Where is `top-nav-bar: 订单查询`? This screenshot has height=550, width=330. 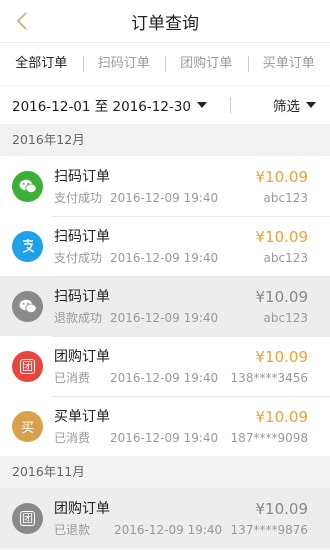 top-nav-bar: 订单查询 is located at coordinates (165, 21).